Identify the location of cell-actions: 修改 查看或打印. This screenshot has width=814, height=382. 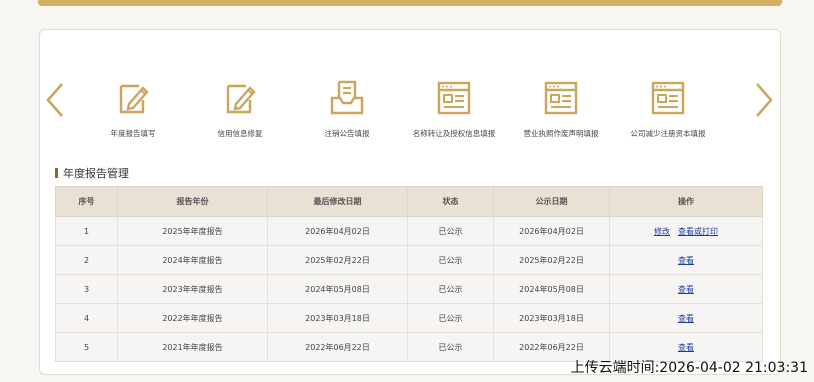
(686, 231).